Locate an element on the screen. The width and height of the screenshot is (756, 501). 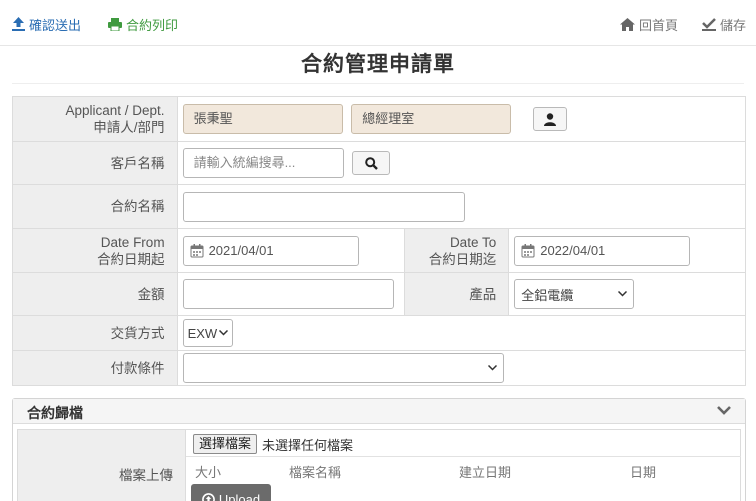
delivery-select-value: EXW is located at coordinates (202, 333).